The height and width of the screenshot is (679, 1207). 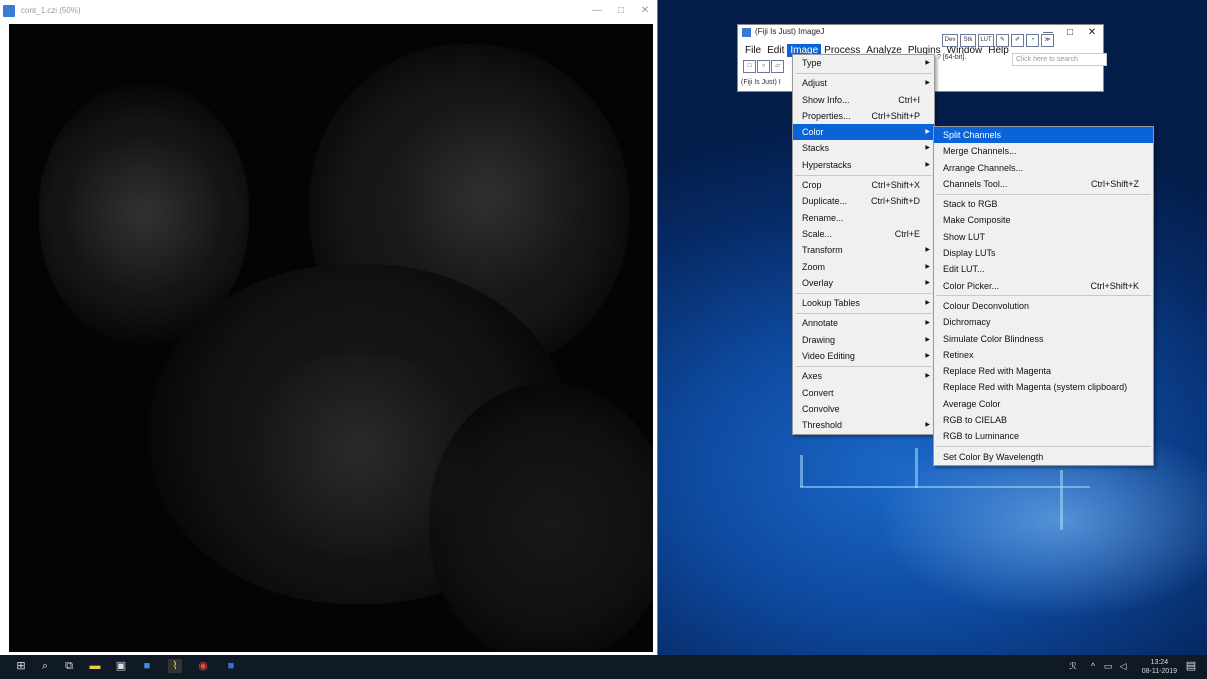 I want to click on menu-item-retinex: Retinex, so click(x=1043, y=355).